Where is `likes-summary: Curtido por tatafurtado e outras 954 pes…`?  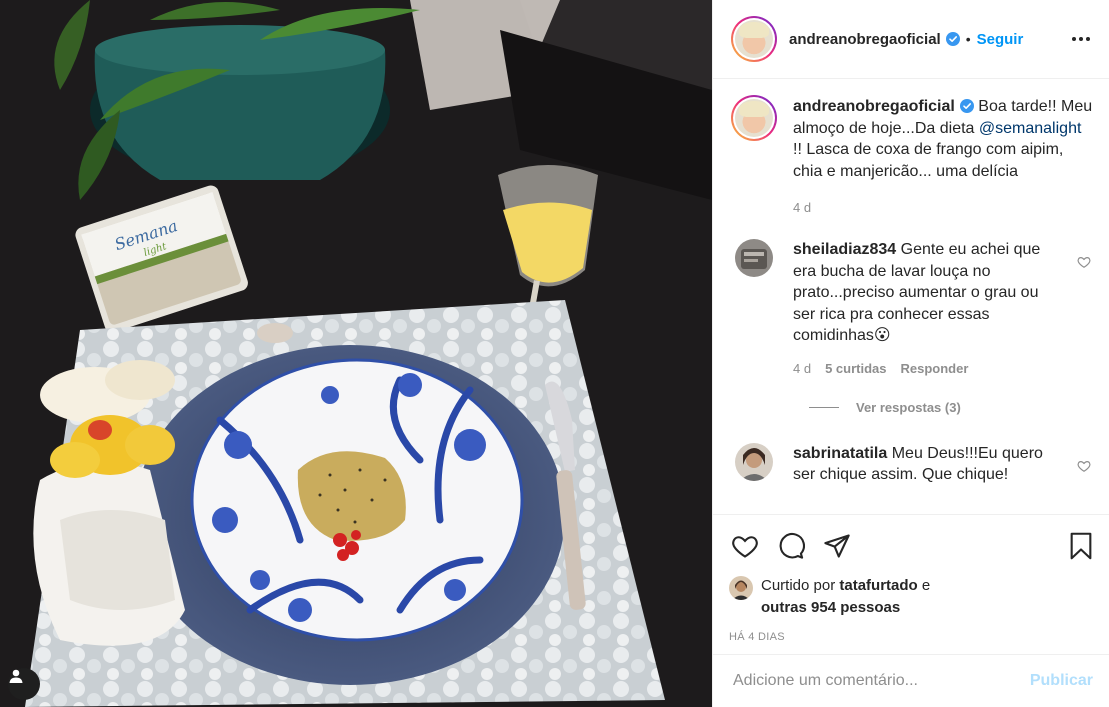
likes-summary: Curtido por tatafurtado e outras 954 pes… is located at coordinates (913, 597).